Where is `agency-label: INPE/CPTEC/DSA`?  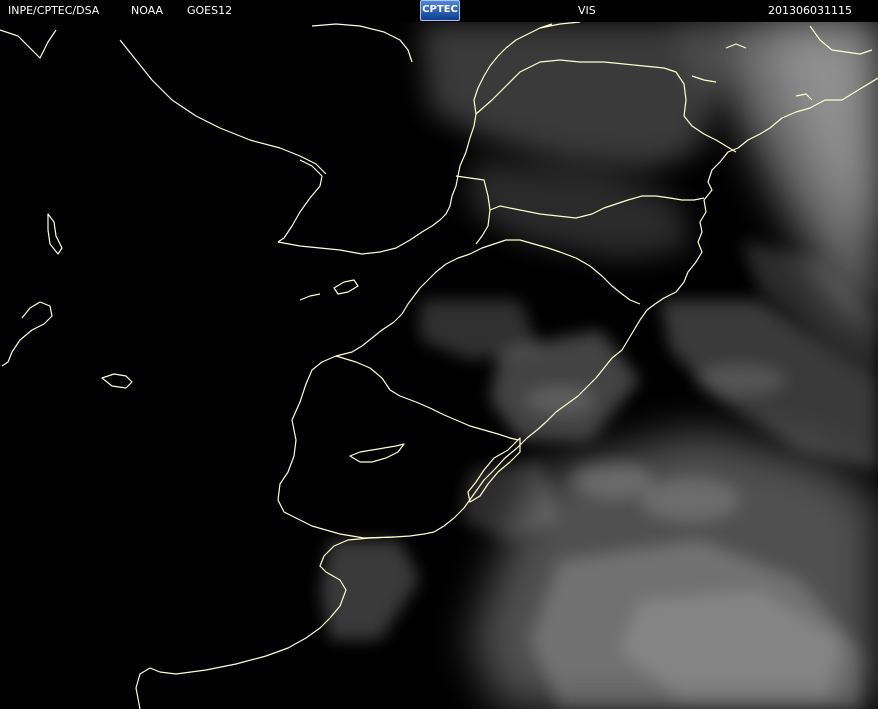 agency-label: INPE/CPTEC/DSA is located at coordinates (54, 10).